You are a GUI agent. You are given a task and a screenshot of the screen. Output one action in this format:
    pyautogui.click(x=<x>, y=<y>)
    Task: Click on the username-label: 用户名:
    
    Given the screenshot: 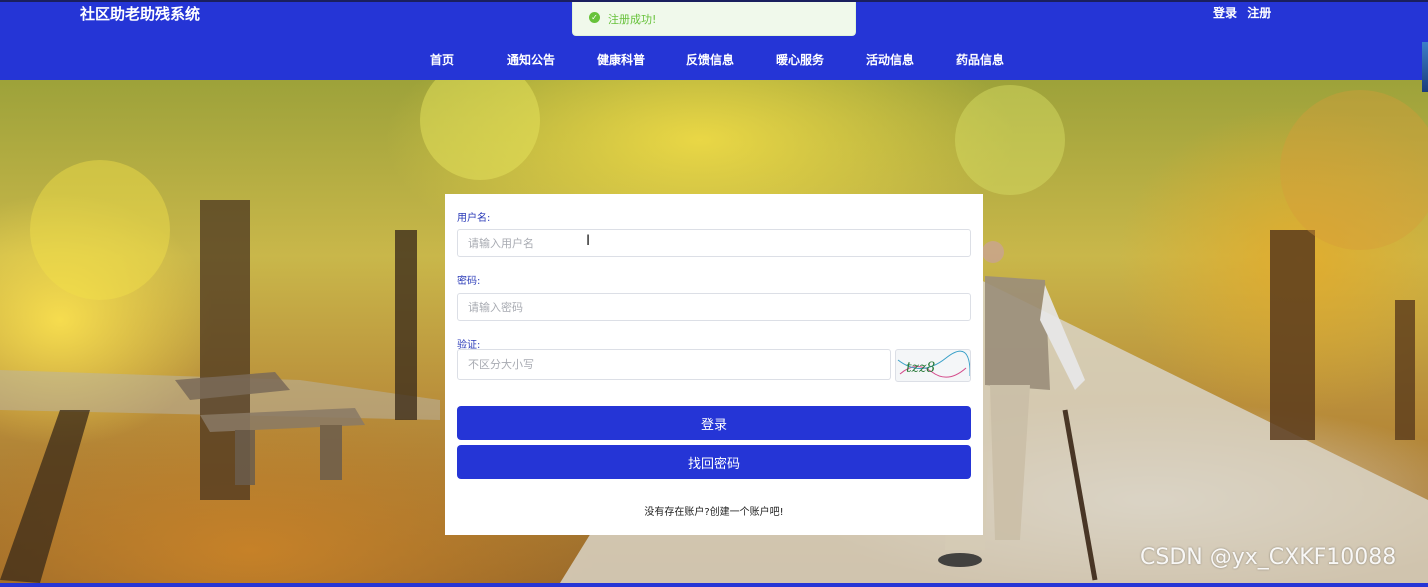 What is the action you would take?
    pyautogui.click(x=474, y=218)
    